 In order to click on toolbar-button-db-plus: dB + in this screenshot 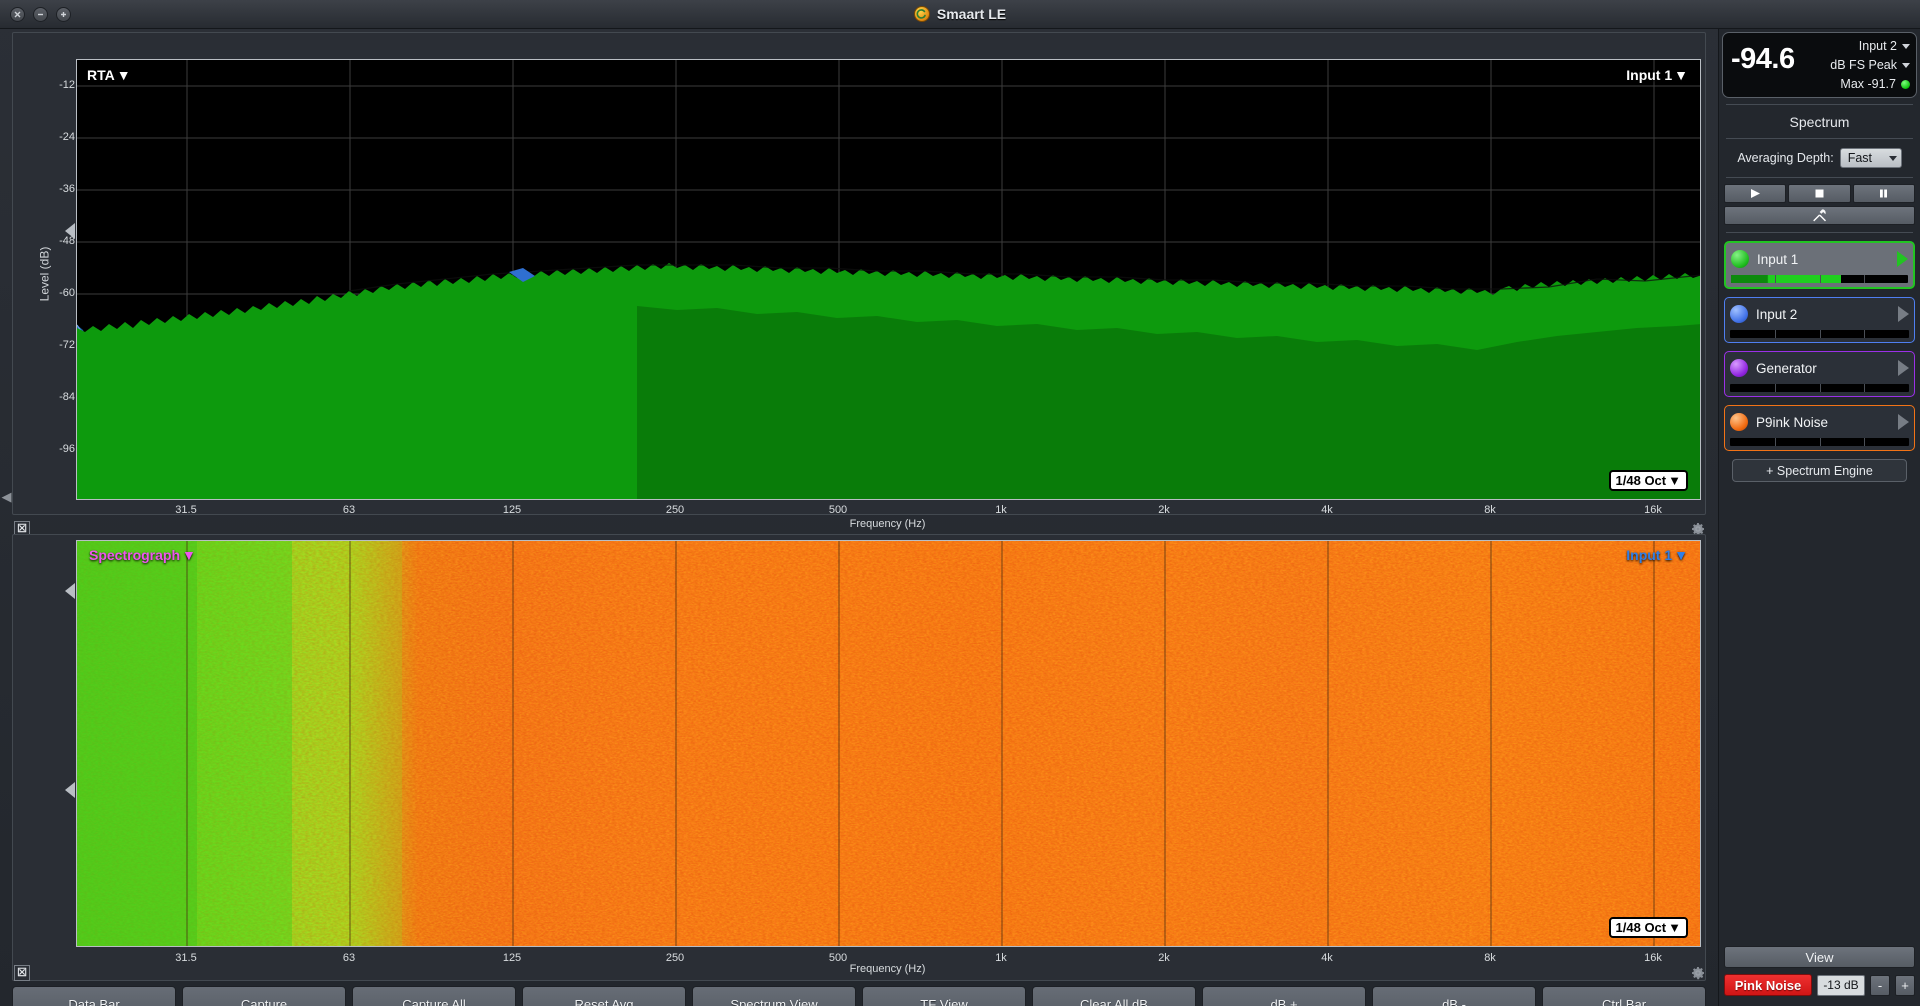, I will do `click(1284, 996)`.